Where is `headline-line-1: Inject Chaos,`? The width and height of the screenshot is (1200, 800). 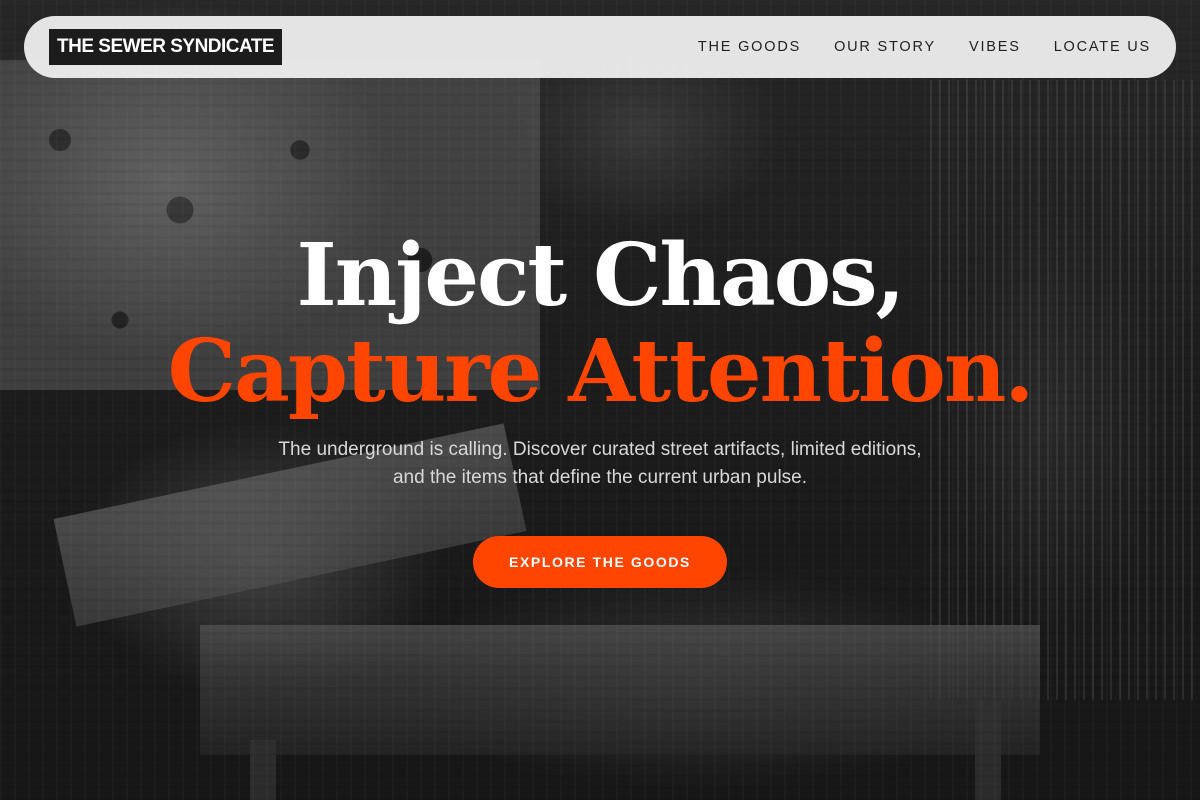 headline-line-1: Inject Chaos, is located at coordinates (600, 275).